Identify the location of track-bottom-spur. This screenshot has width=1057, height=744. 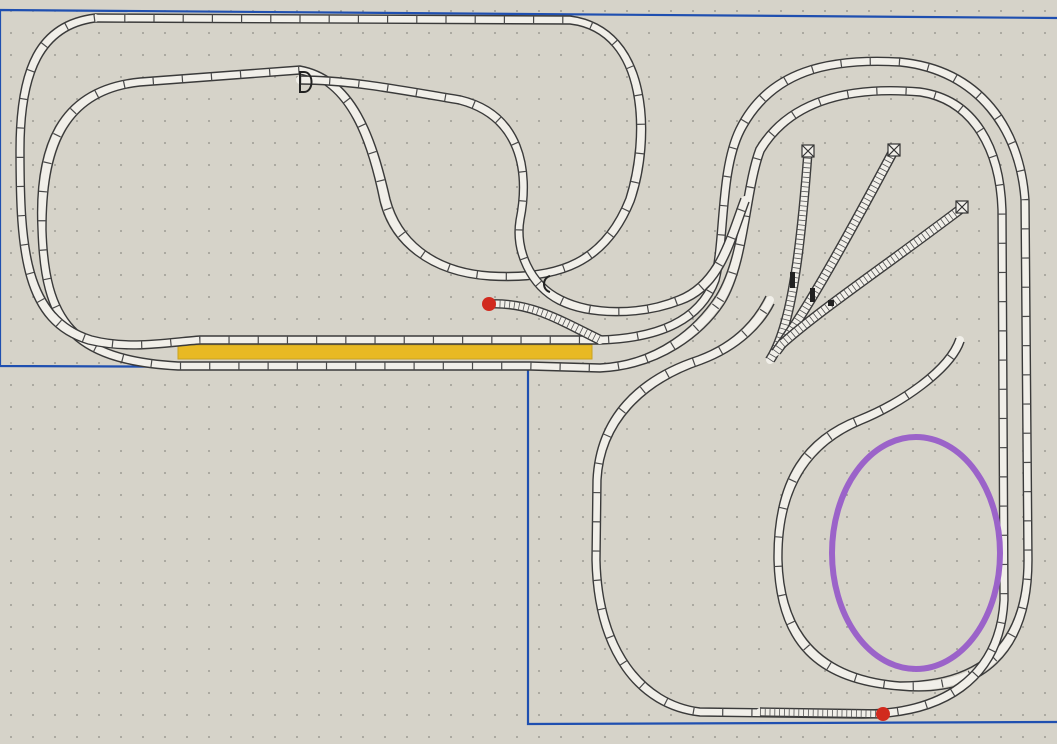
(822, 713).